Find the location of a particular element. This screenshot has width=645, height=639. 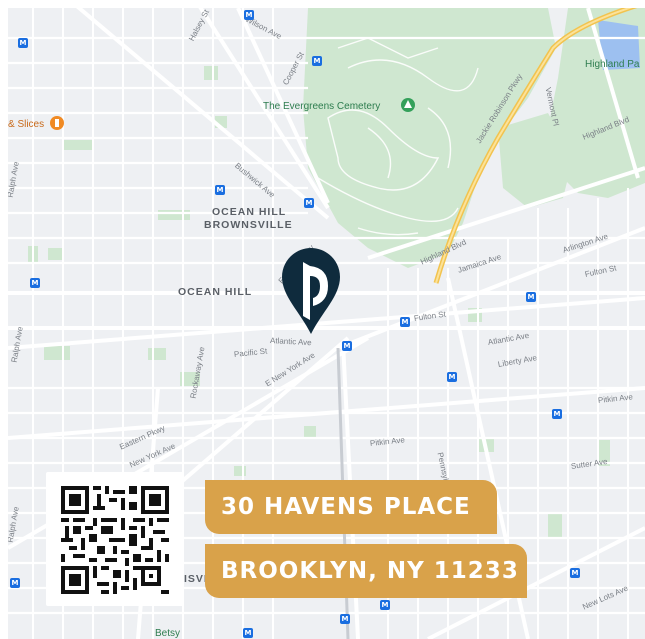

poi-label-cemetery: The Evergreens Cemetery is located at coordinates (321, 106).